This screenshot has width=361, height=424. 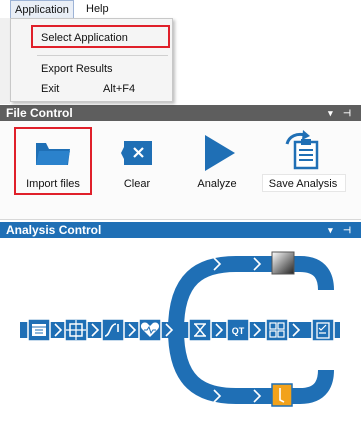 I want to click on analysis-control-header: Analysis Control ▾ ⊣, so click(x=180, y=230).